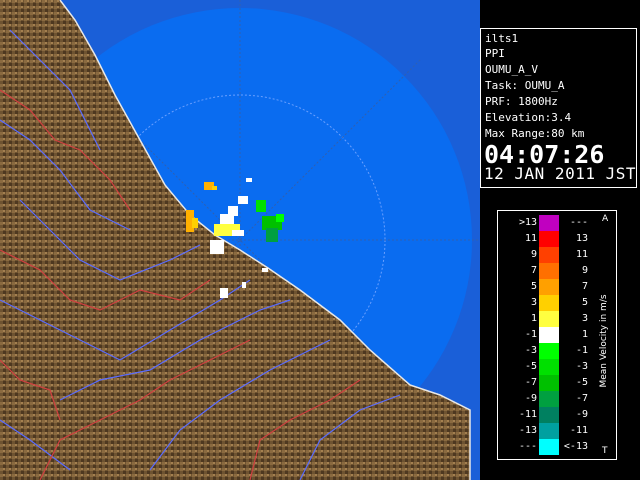  I want to click on date-display: 12 JAN 2011 JST, so click(560, 173).